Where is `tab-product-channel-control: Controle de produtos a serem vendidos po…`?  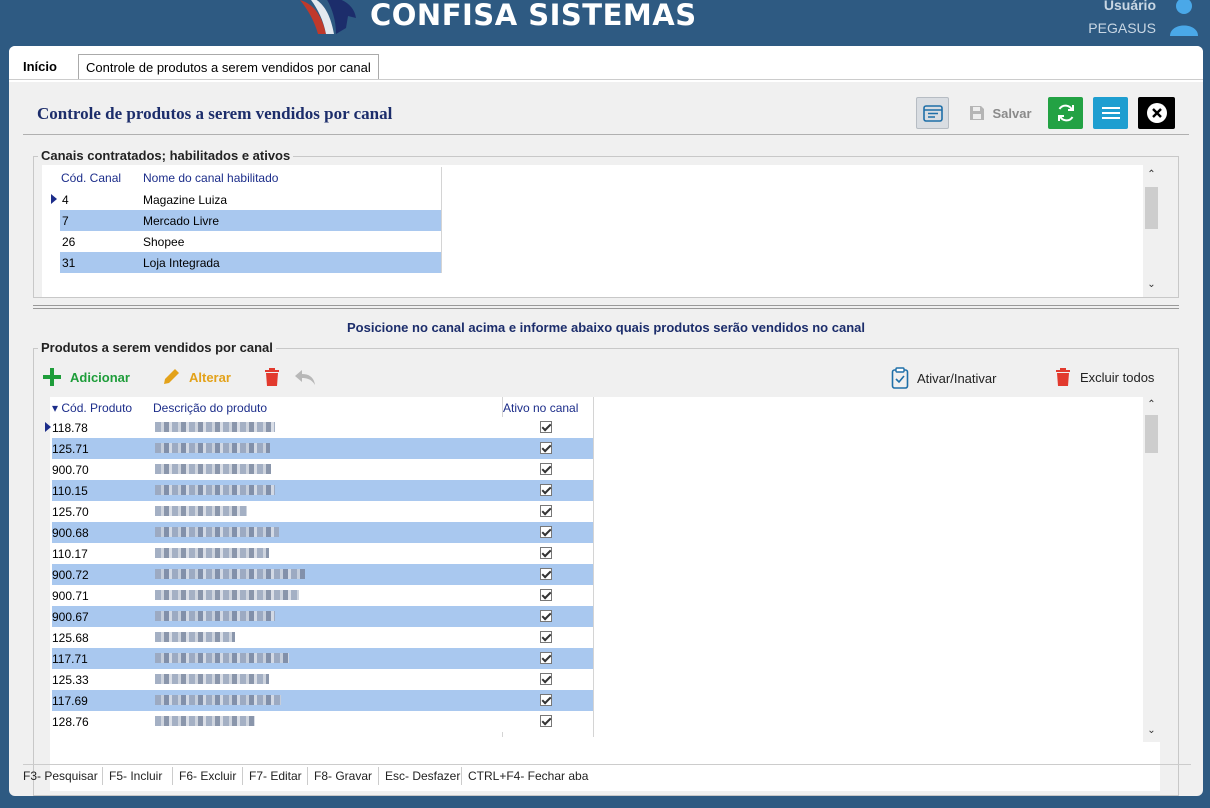
tab-product-channel-control: Controle de produtos a serem vendidos po… is located at coordinates (228, 67).